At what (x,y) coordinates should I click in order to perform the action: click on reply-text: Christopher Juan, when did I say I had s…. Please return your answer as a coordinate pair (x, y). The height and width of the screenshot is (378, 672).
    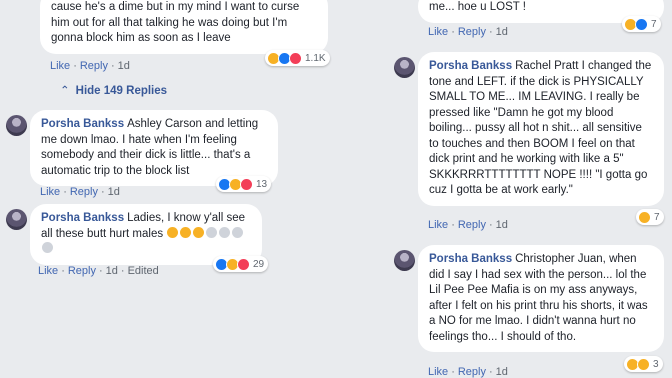
    Looking at the image, I should click on (538, 298).